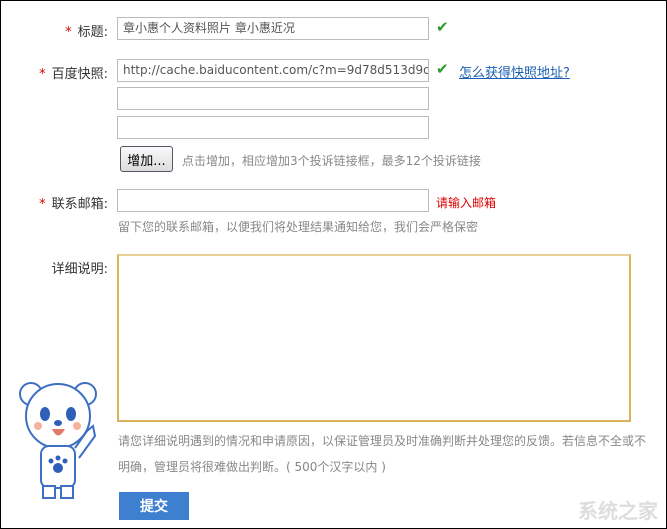  What do you see at coordinates (273, 200) in the screenshot?
I see `email-input` at bounding box center [273, 200].